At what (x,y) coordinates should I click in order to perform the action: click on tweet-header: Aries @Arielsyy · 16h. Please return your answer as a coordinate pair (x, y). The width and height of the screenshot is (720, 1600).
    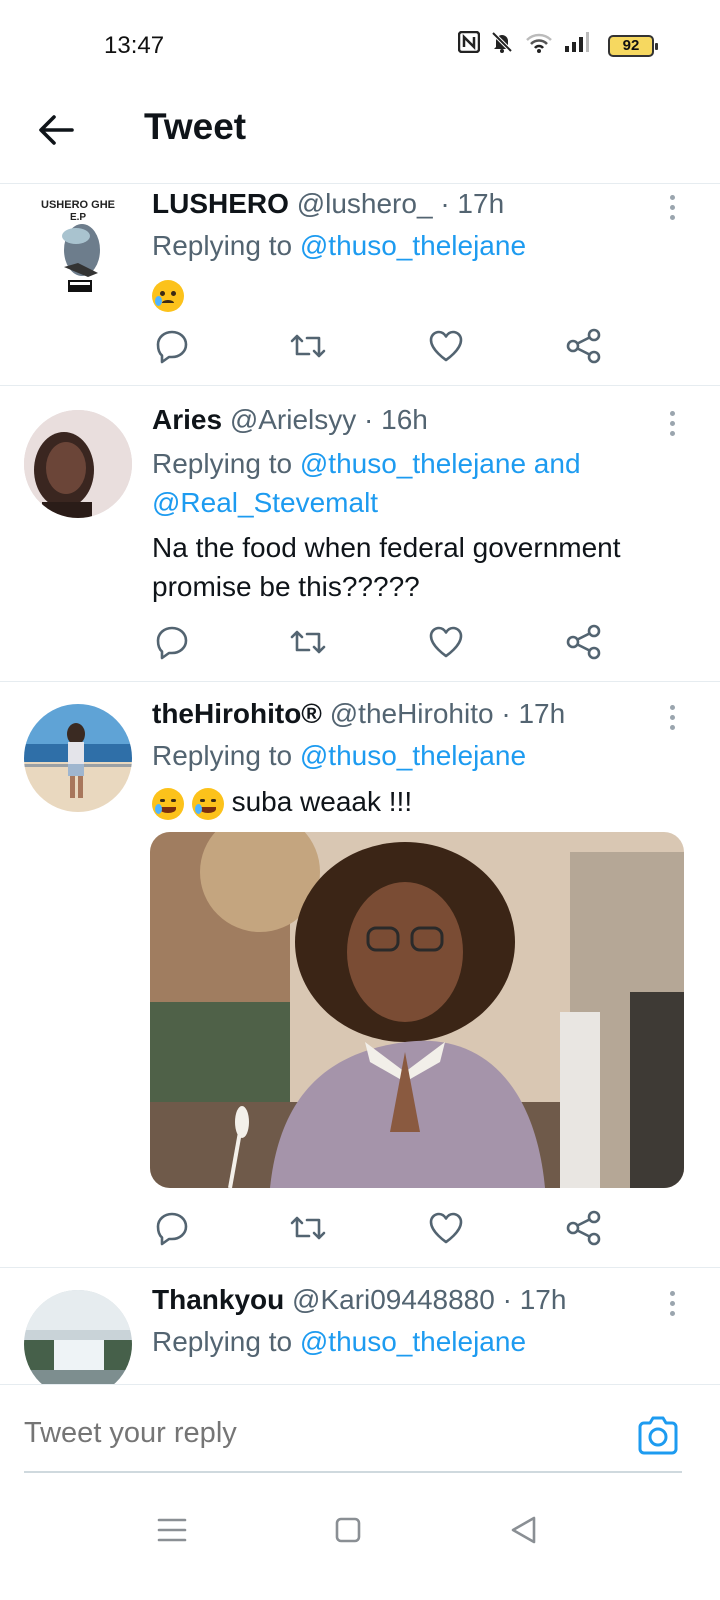
    Looking at the image, I should click on (290, 420).